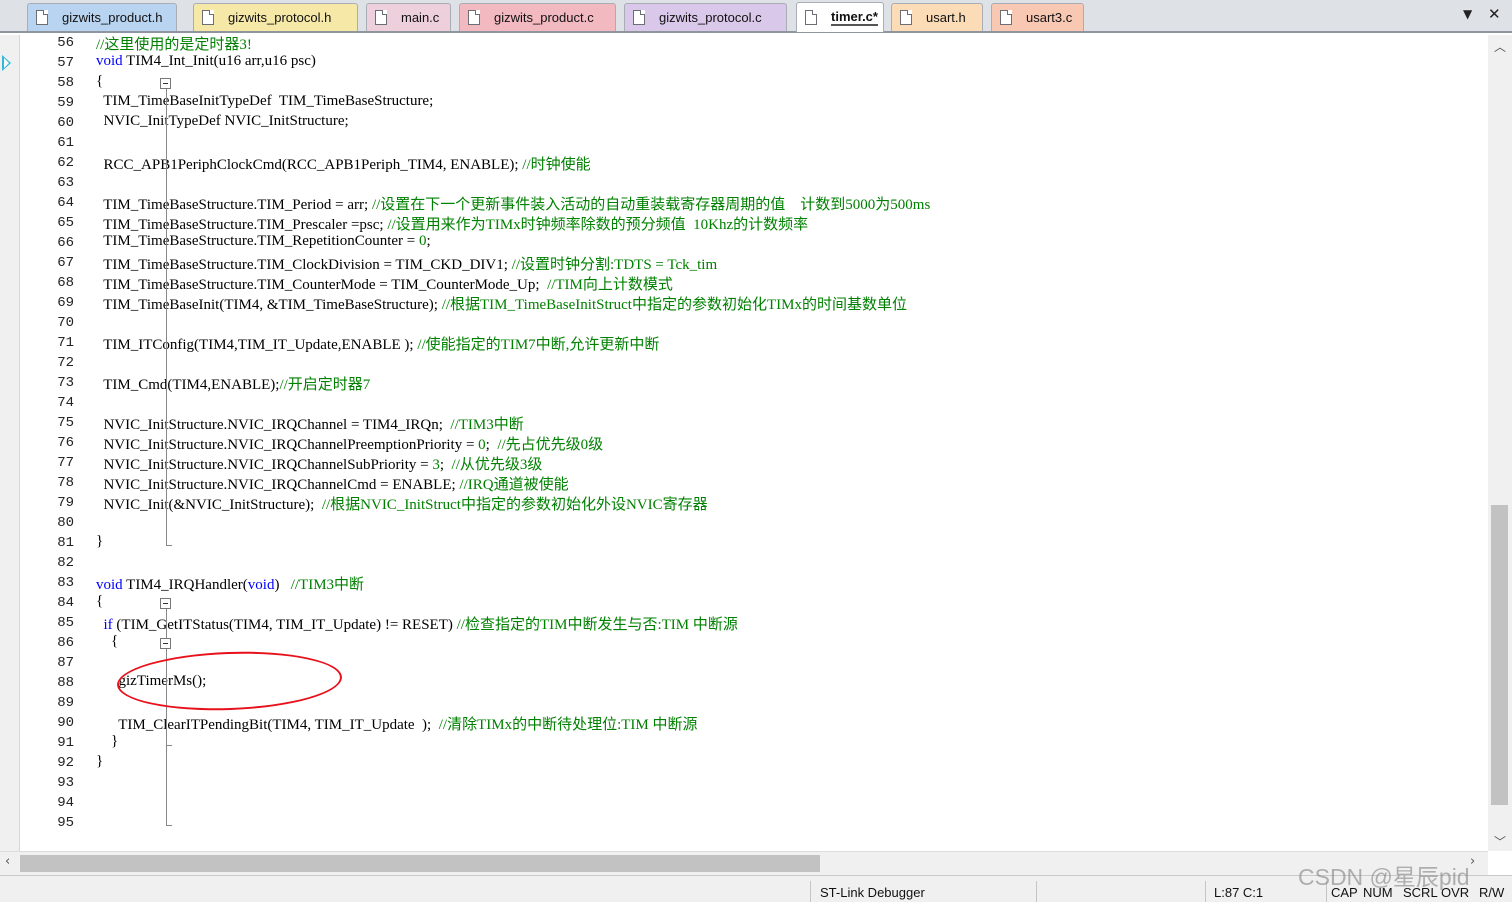  What do you see at coordinates (6, 63) in the screenshot?
I see `execution-arrow-icon` at bounding box center [6, 63].